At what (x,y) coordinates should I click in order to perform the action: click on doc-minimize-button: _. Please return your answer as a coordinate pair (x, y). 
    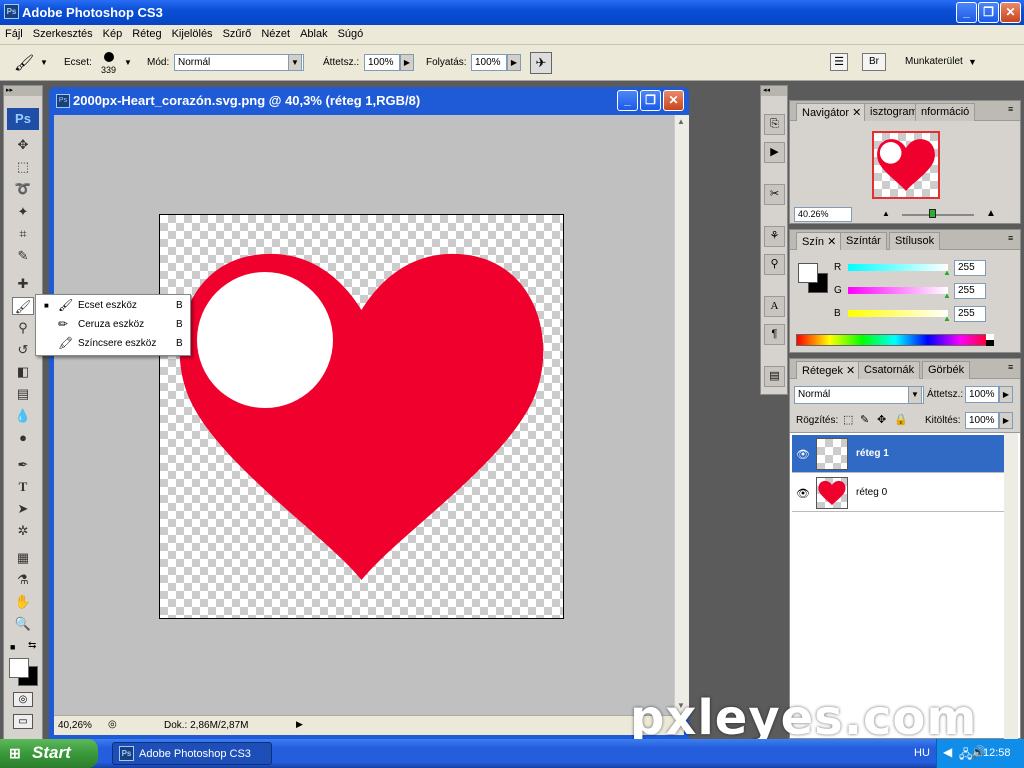
    Looking at the image, I should click on (627, 100).